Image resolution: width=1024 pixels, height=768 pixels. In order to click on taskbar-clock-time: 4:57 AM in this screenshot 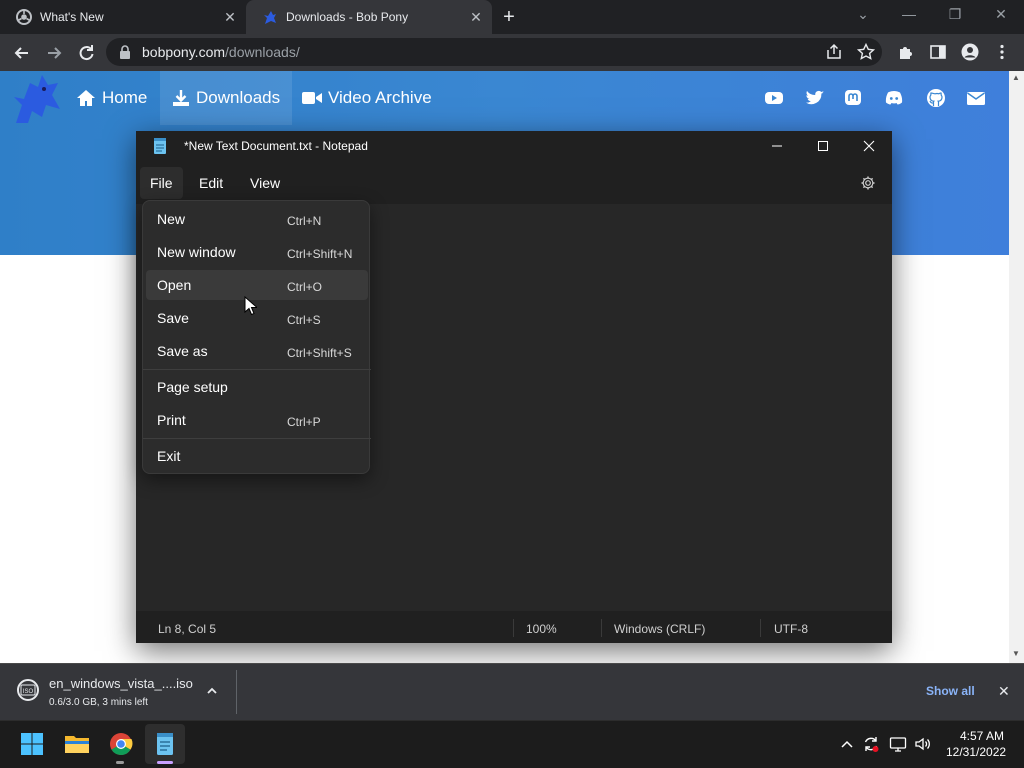, I will do `click(982, 736)`.